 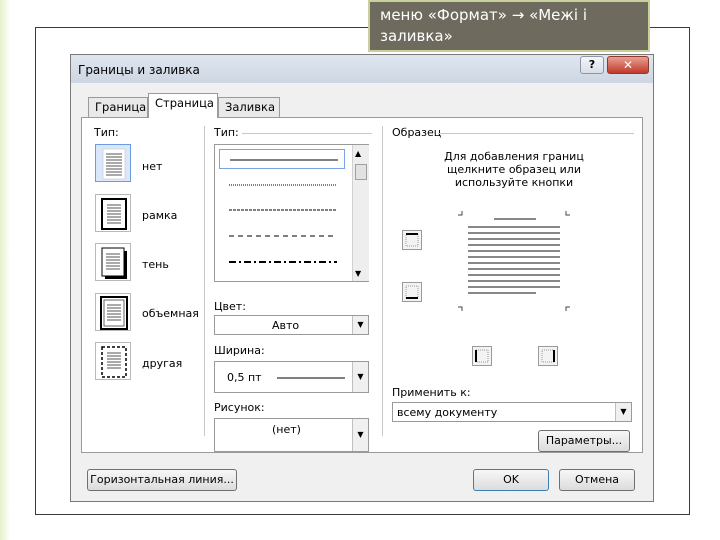 What do you see at coordinates (417, 132) in the screenshot?
I see `preview-label: Образец` at bounding box center [417, 132].